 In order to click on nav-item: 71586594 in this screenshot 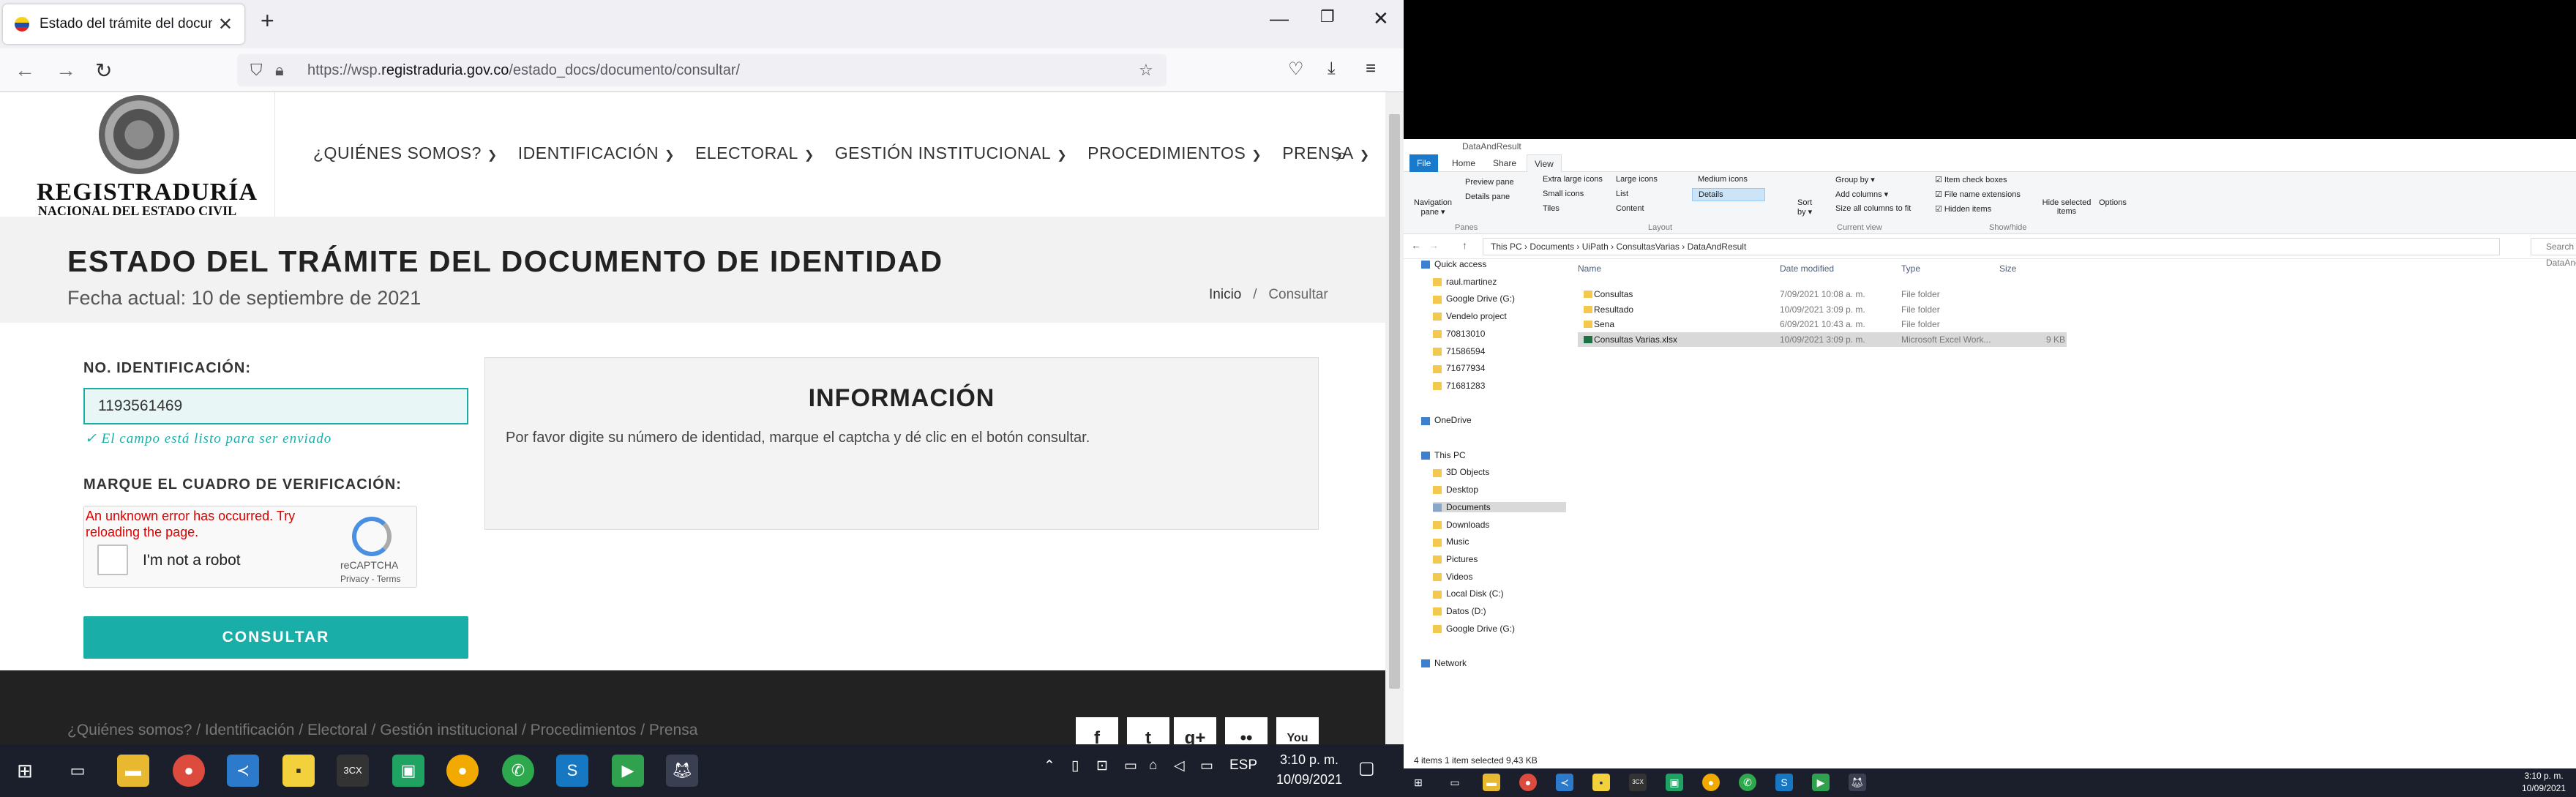, I will do `click(1459, 351)`.